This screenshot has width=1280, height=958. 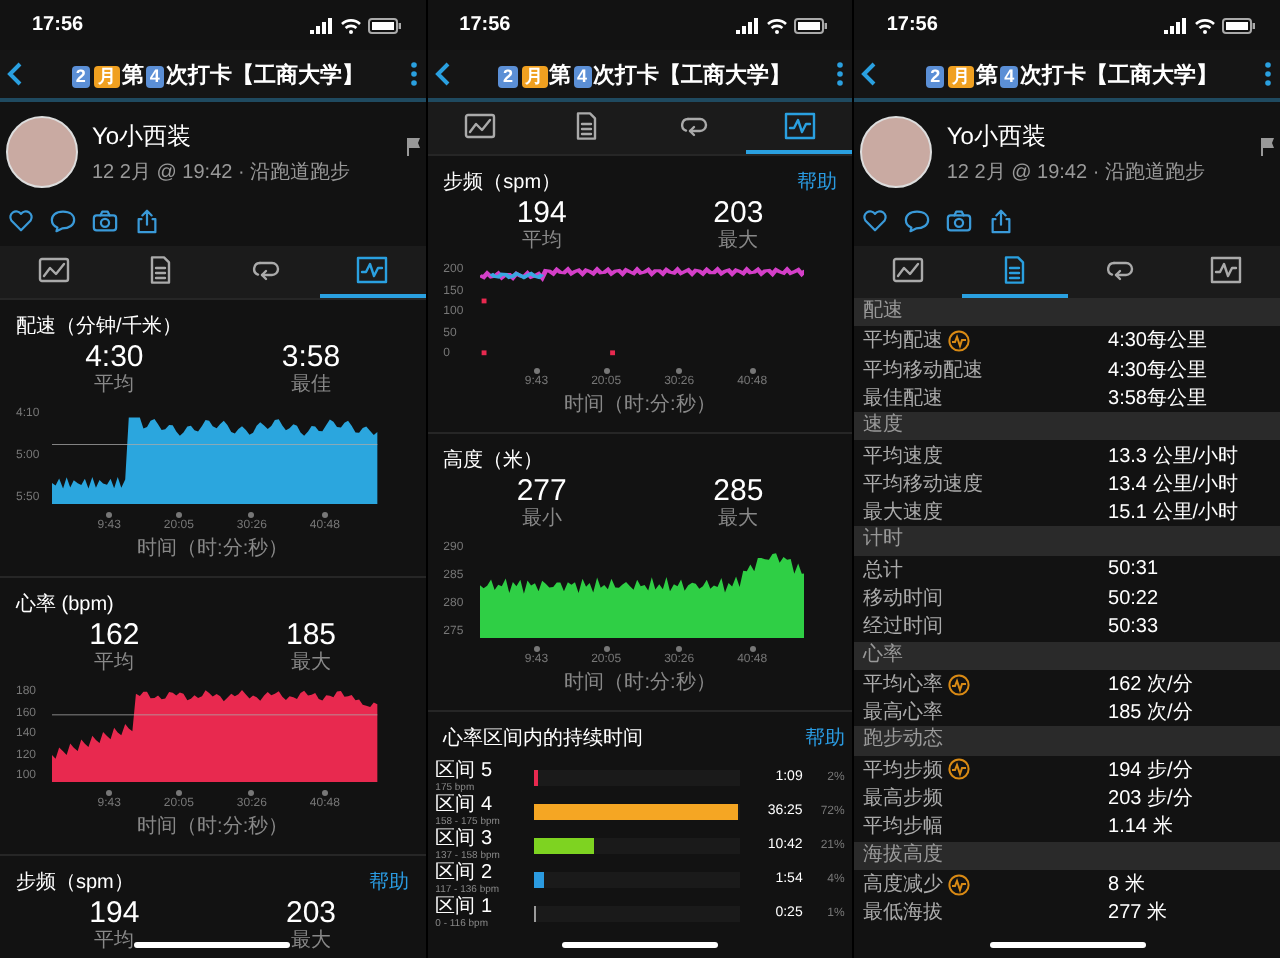 I want to click on image-icon, so click(x=907, y=270).